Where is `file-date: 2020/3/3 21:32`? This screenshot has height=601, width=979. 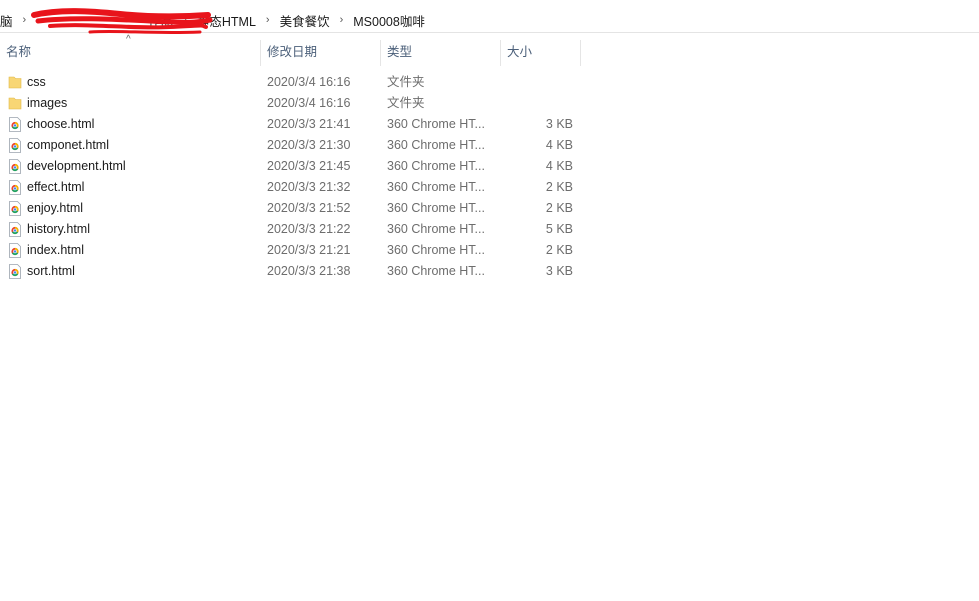 file-date: 2020/3/3 21:32 is located at coordinates (309, 187).